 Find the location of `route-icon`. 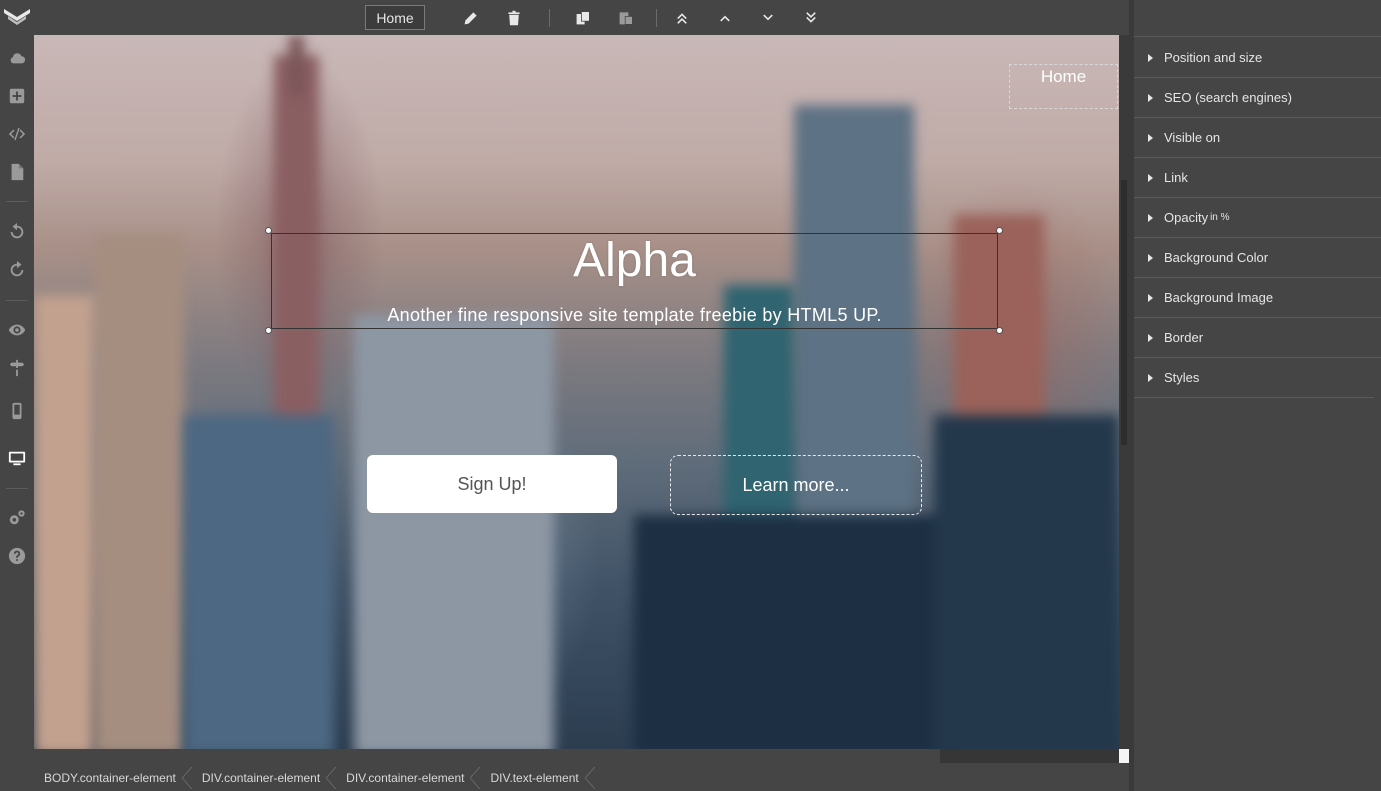

route-icon is located at coordinates (17, 368).